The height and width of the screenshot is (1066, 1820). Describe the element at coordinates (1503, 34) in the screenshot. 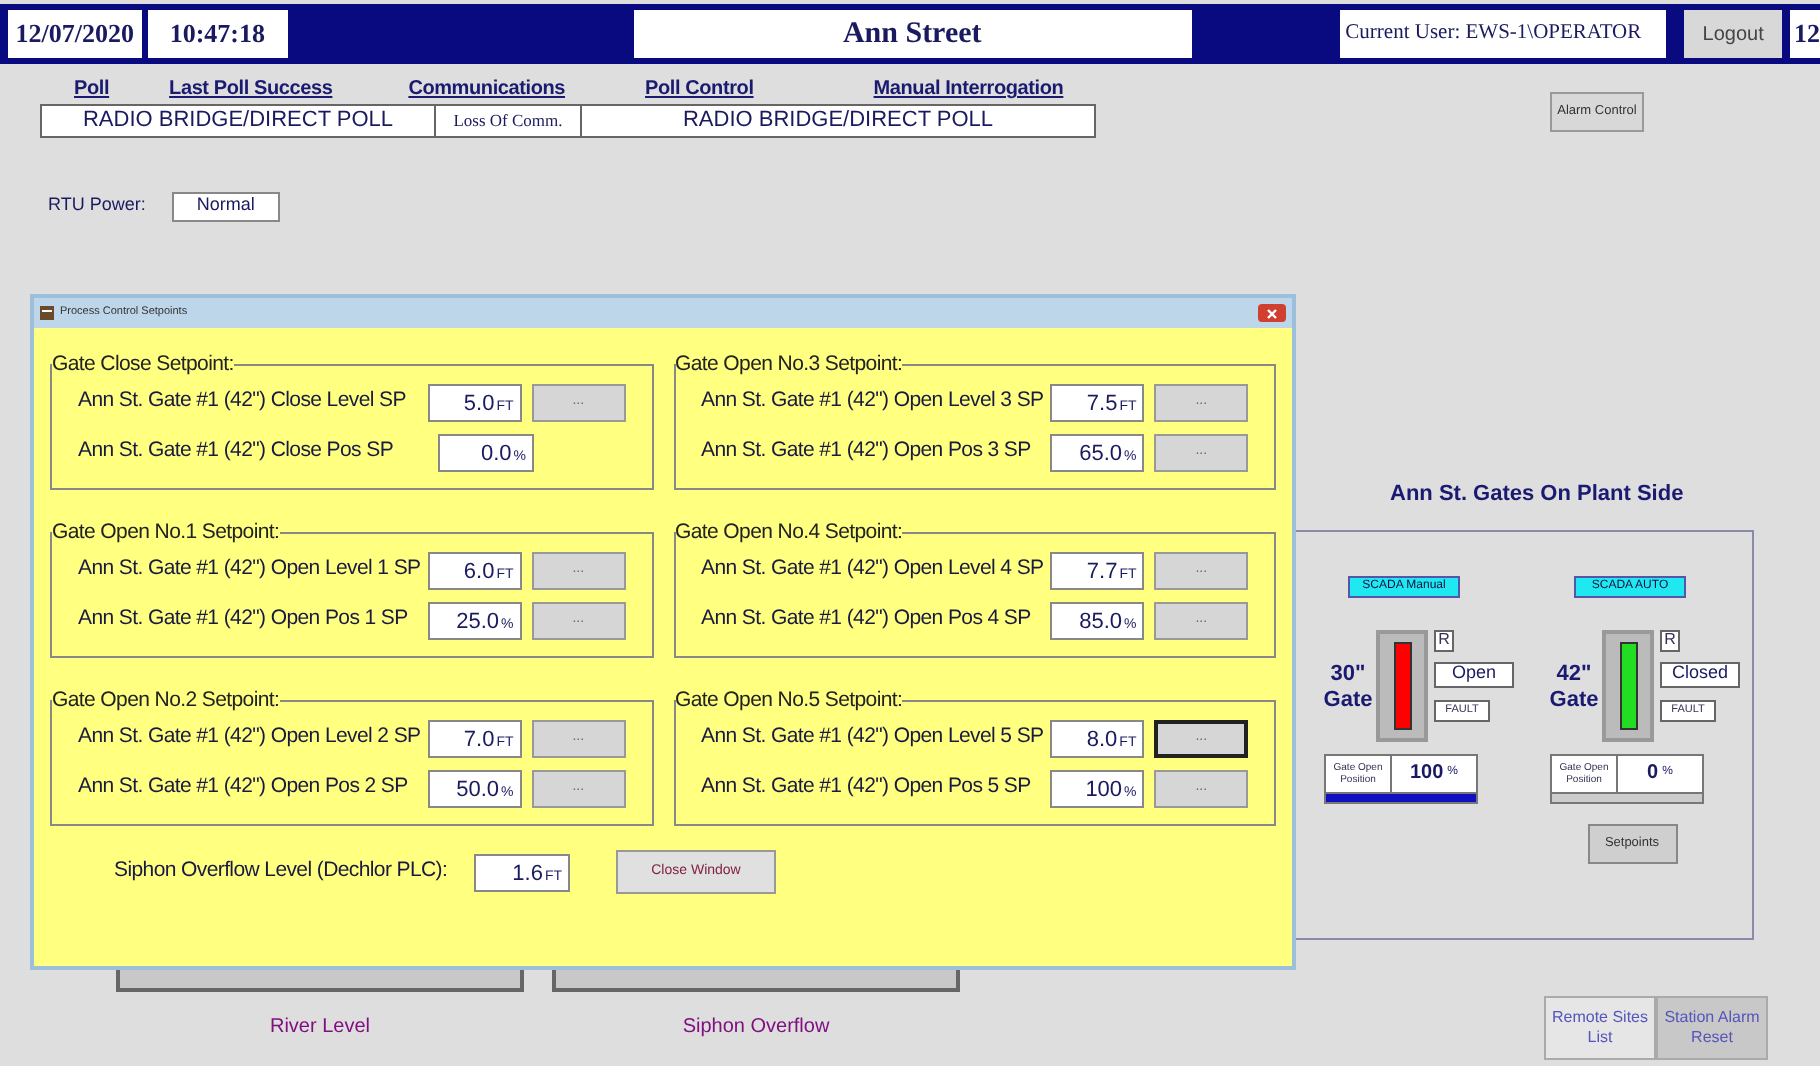

I see `current-user: Current User: EWS-1\OPERATOR` at that location.